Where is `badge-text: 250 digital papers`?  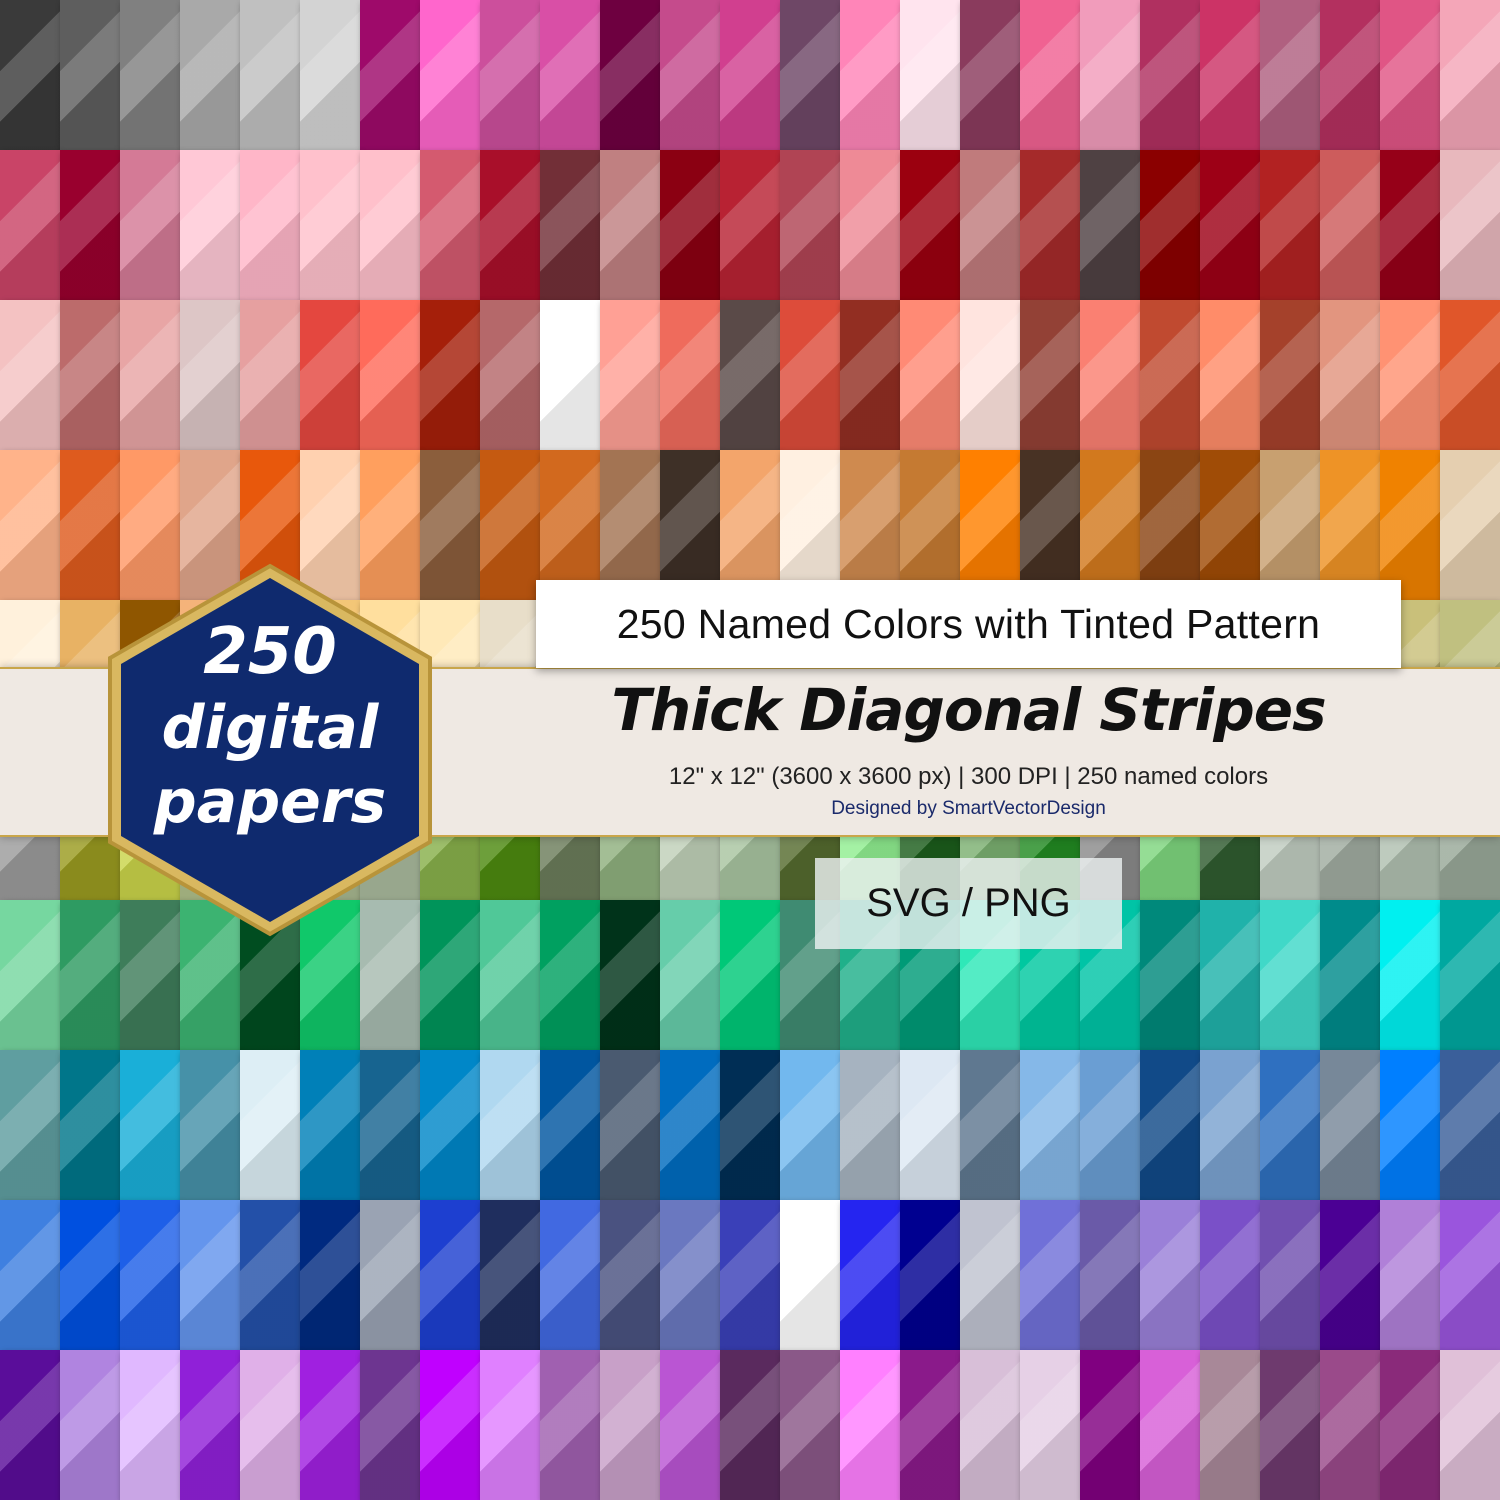
badge-text: 250 digital papers is located at coordinates (270, 726).